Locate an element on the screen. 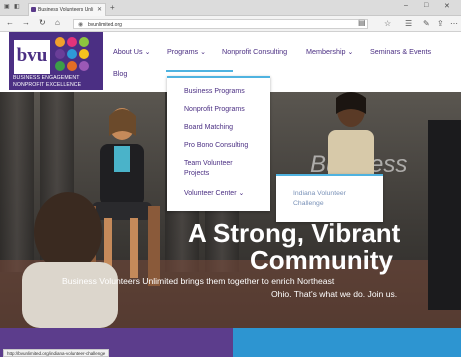  address-toolbar: ← → ↻ ⌂ ◉ bvunlimited.org ▤ ☆ ☰ ✎ ⇪ ⋯ is located at coordinates (230, 24).